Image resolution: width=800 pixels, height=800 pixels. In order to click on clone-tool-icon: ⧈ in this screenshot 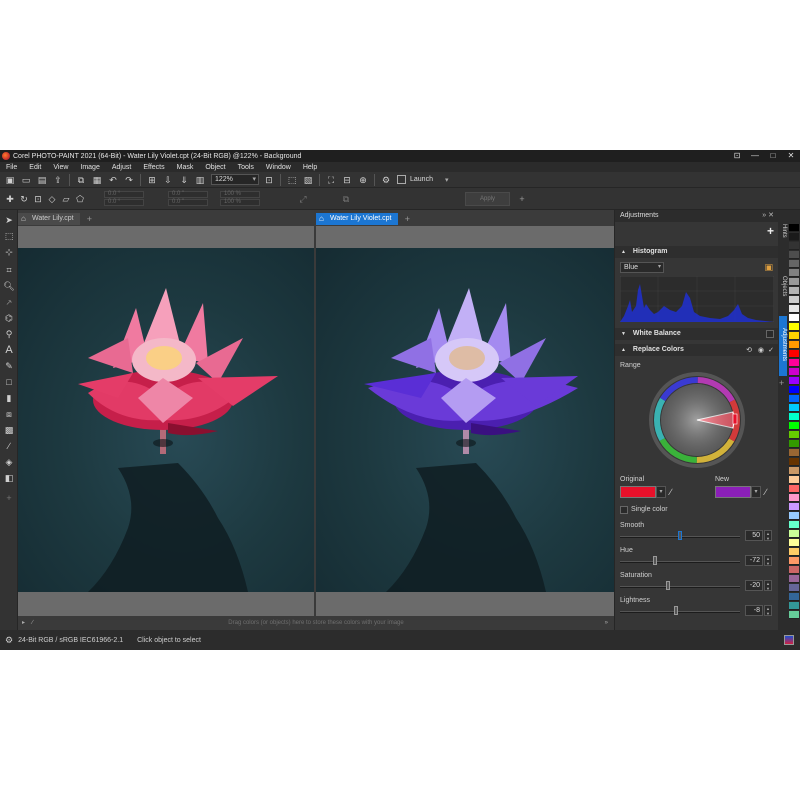, I will do `click(9, 414)`.